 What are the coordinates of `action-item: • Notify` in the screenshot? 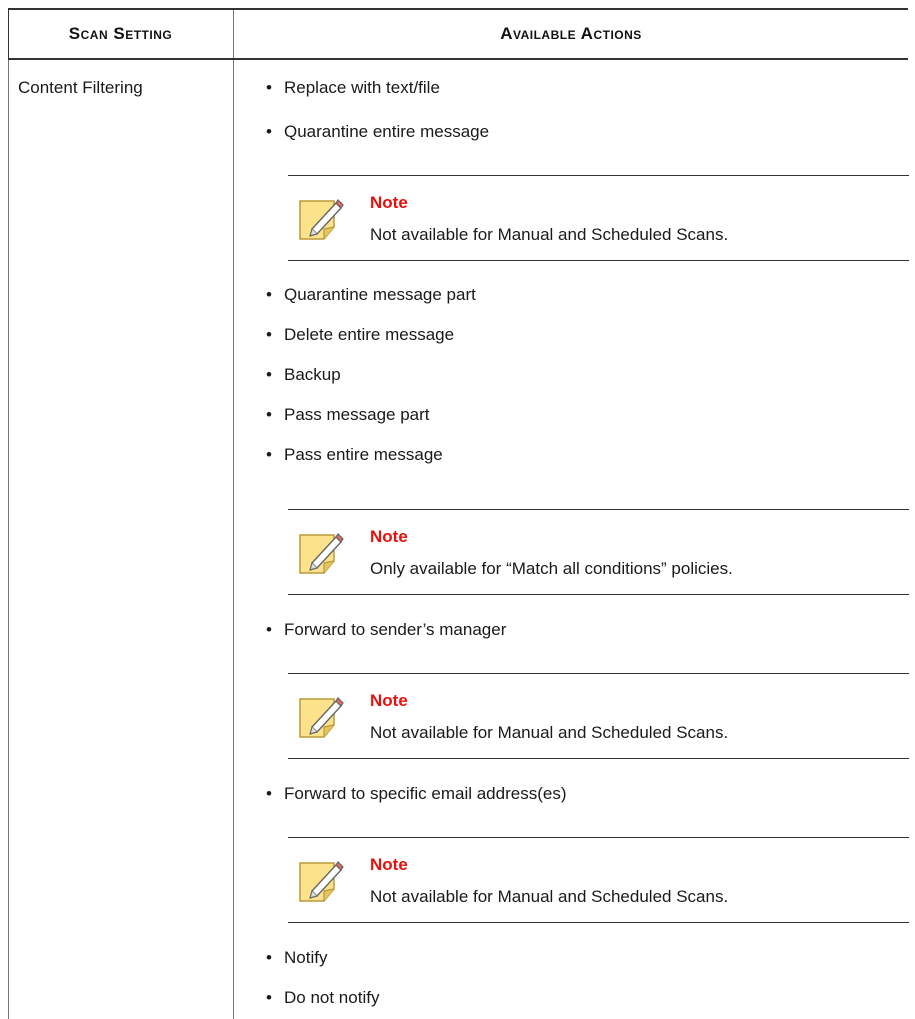 It's located at (297, 957).